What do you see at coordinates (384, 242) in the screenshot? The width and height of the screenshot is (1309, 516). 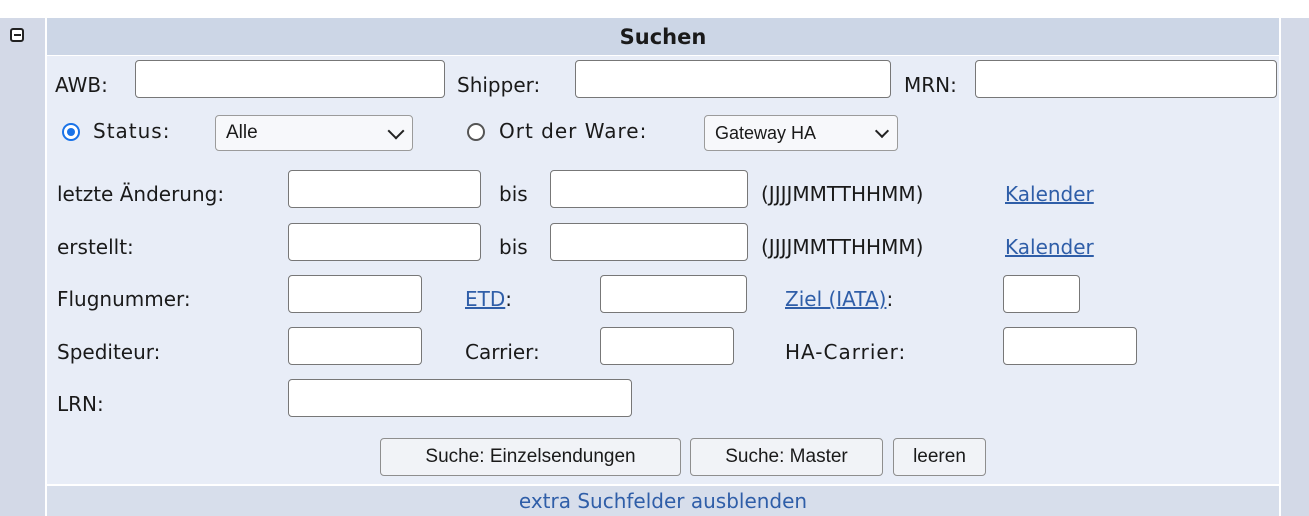 I see `erstellt-from-input` at bounding box center [384, 242].